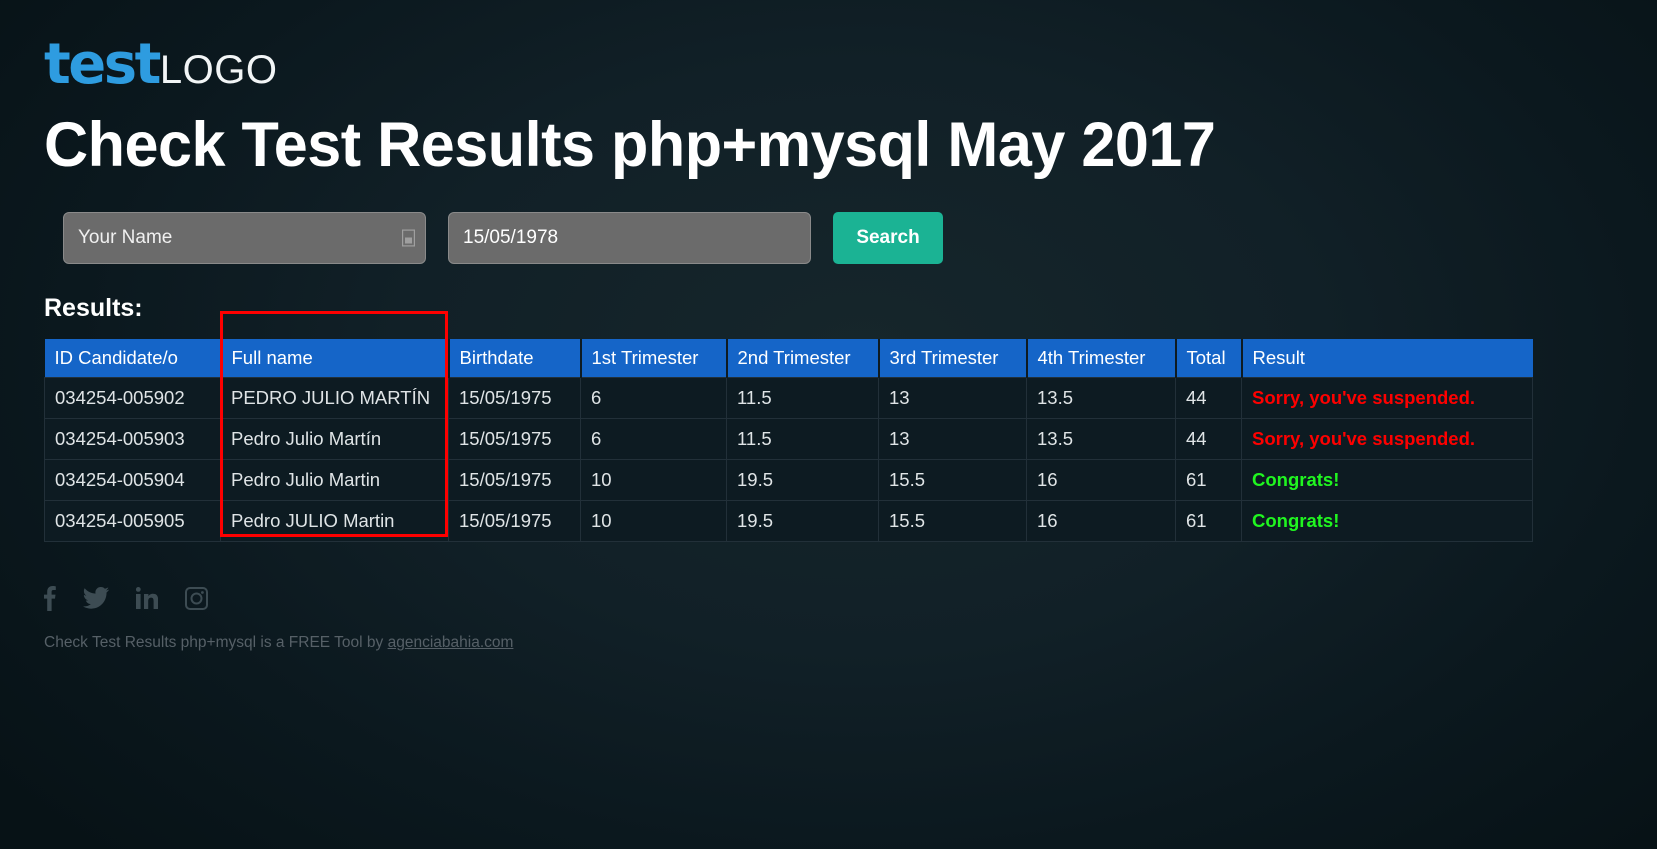  What do you see at coordinates (132, 521) in the screenshot?
I see `cell-id: 034254-005905` at bounding box center [132, 521].